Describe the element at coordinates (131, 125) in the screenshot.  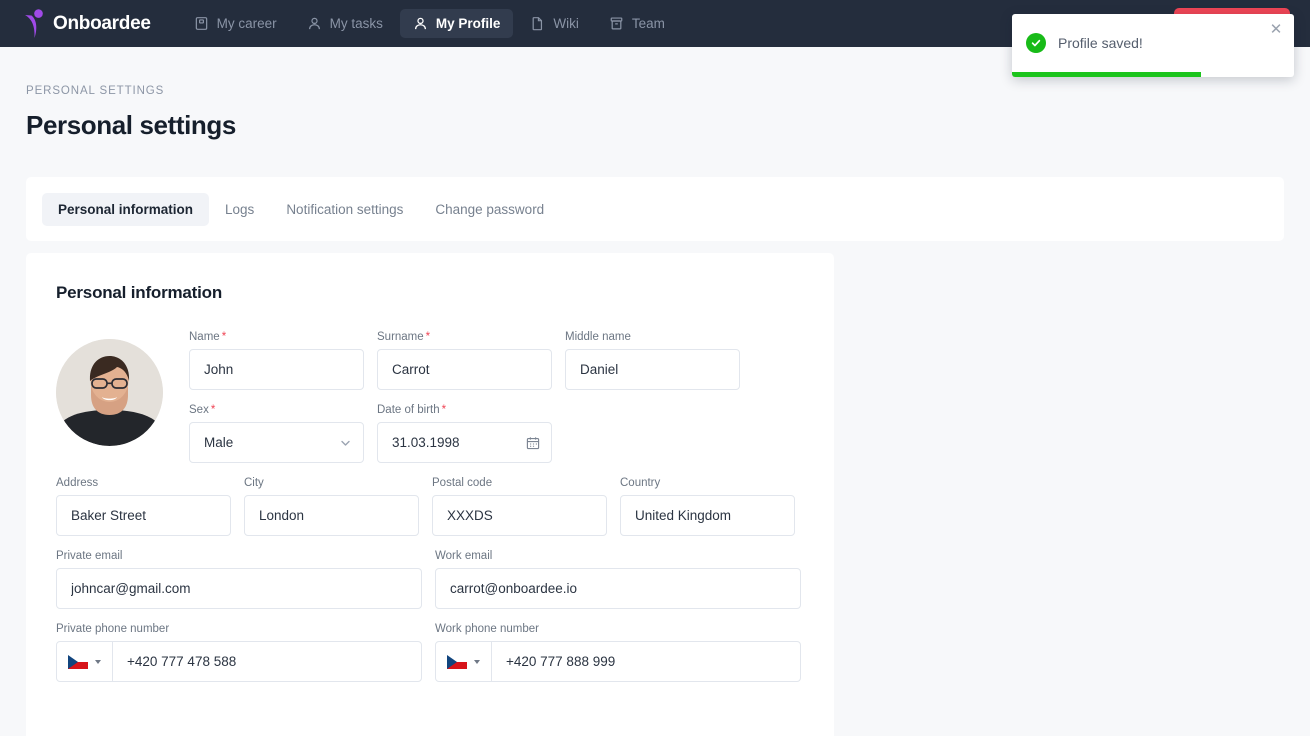
I see `page-title: Personal settings` at that location.